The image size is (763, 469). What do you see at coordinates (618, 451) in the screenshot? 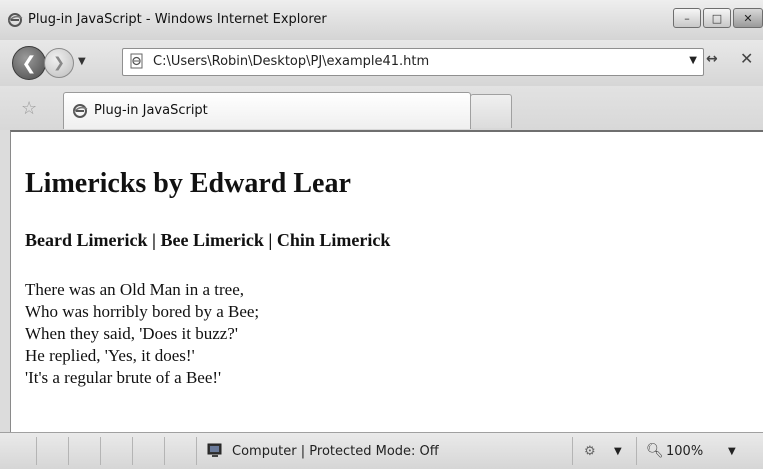
I see `security-dropdown-icon: ▼` at bounding box center [618, 451].